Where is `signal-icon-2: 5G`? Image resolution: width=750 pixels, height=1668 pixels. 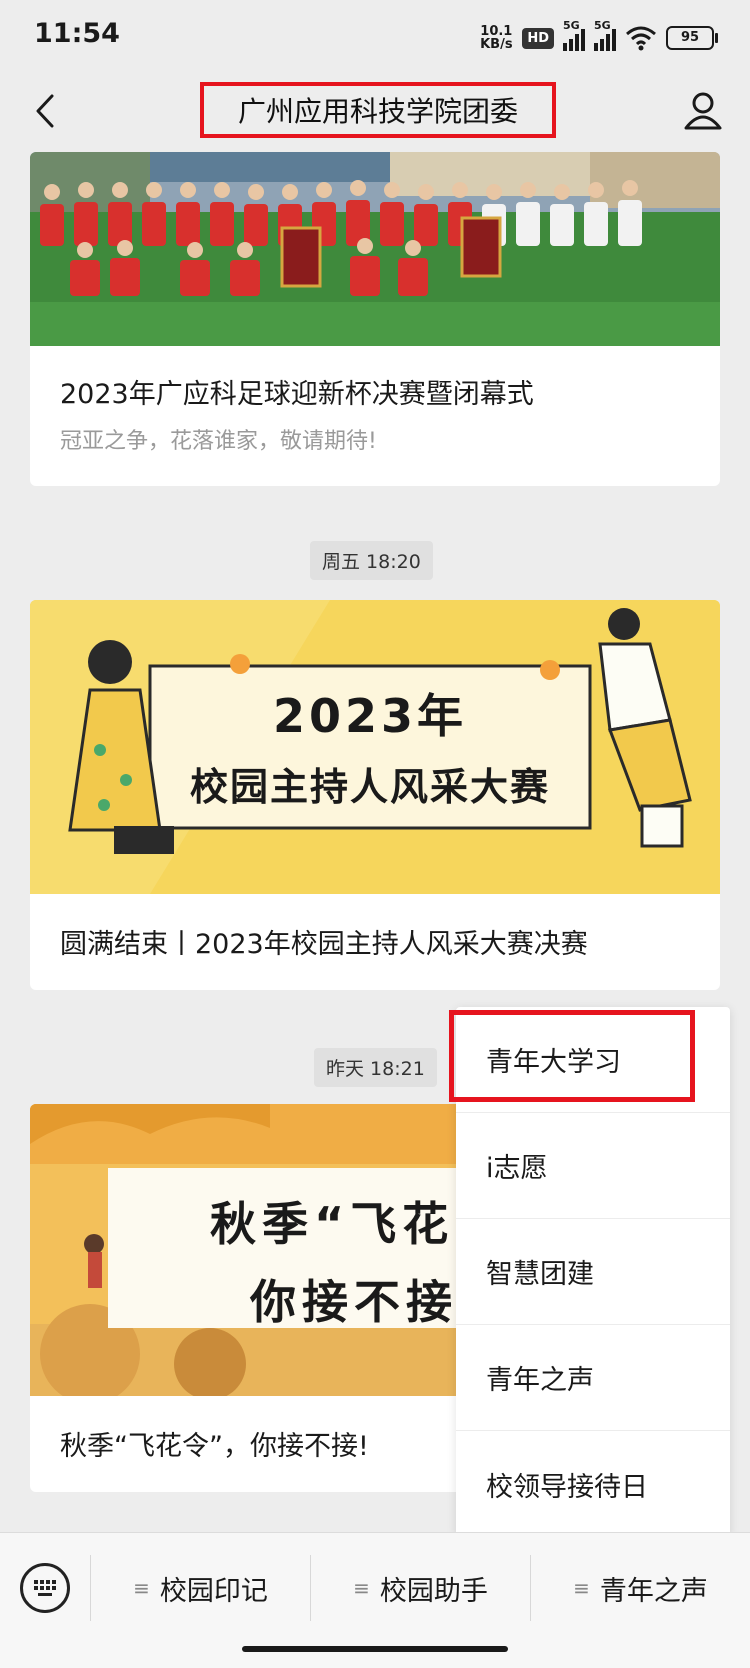 signal-icon-2: 5G is located at coordinates (605, 35).